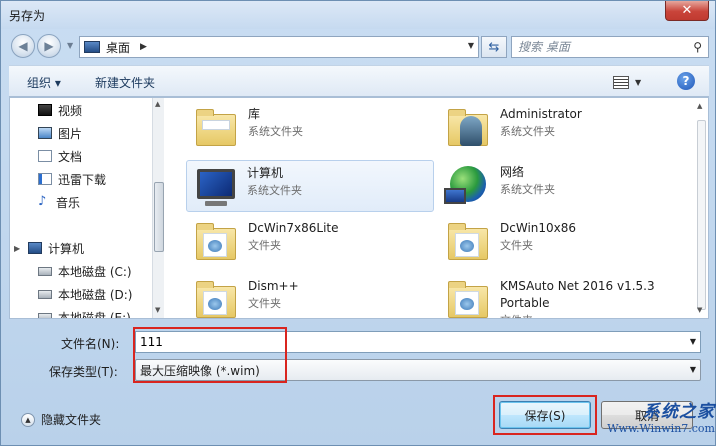 This screenshot has width=716, height=446. I want to click on video-icon, so click(45, 110).